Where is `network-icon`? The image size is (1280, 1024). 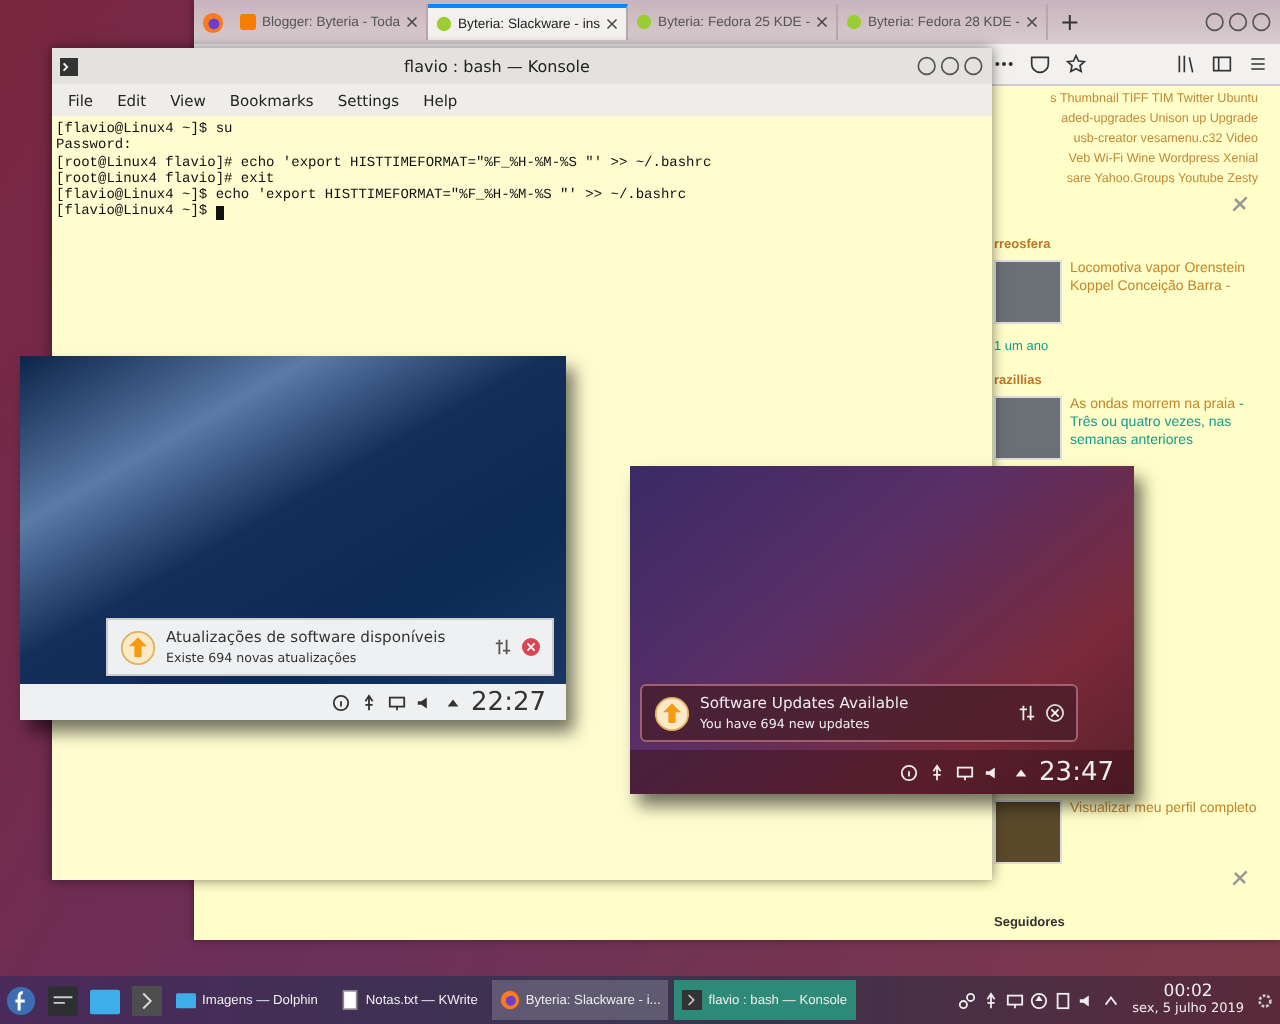 network-icon is located at coordinates (967, 1000).